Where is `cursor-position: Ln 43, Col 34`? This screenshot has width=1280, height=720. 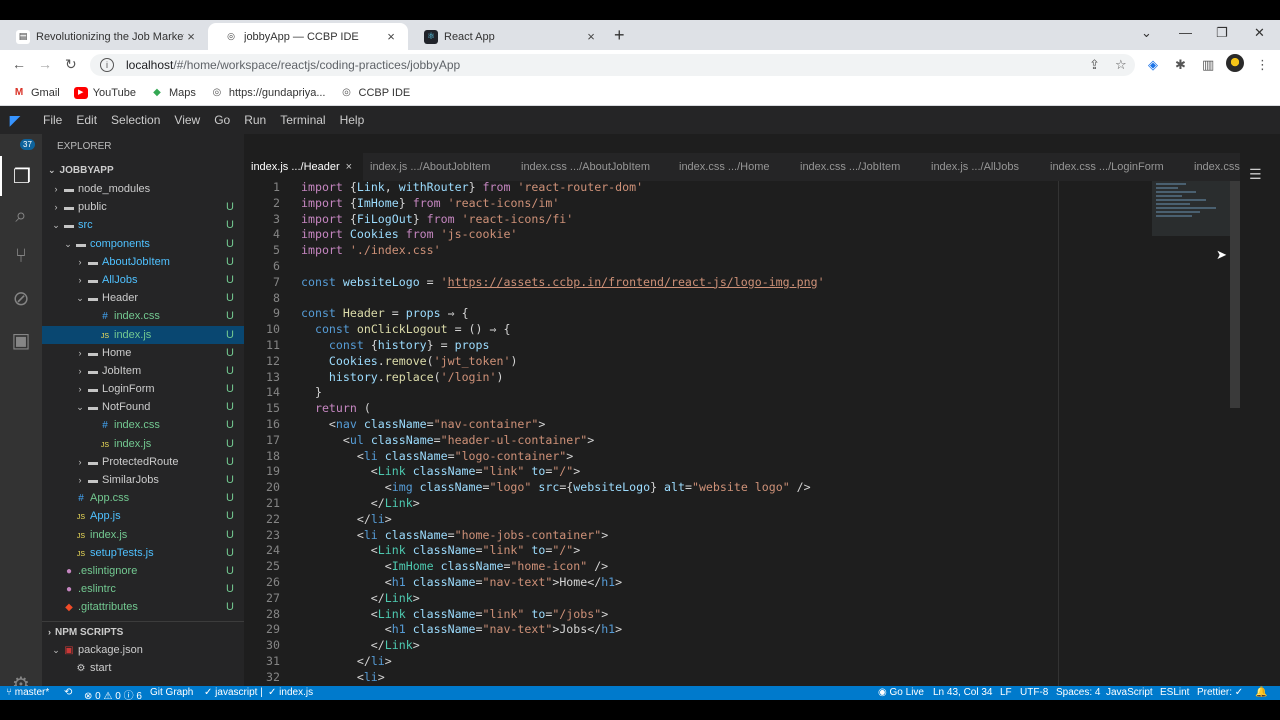
cursor-position: Ln 43, Col 34 is located at coordinates (963, 692).